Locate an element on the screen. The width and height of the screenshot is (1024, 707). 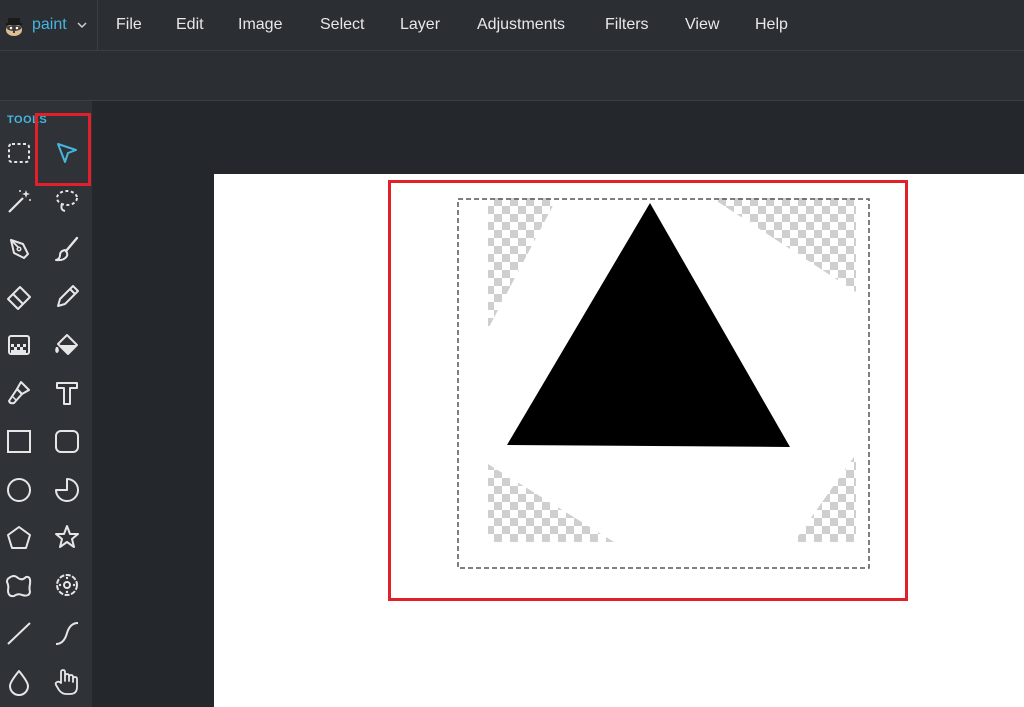
flower-icon is located at coordinates (67, 585).